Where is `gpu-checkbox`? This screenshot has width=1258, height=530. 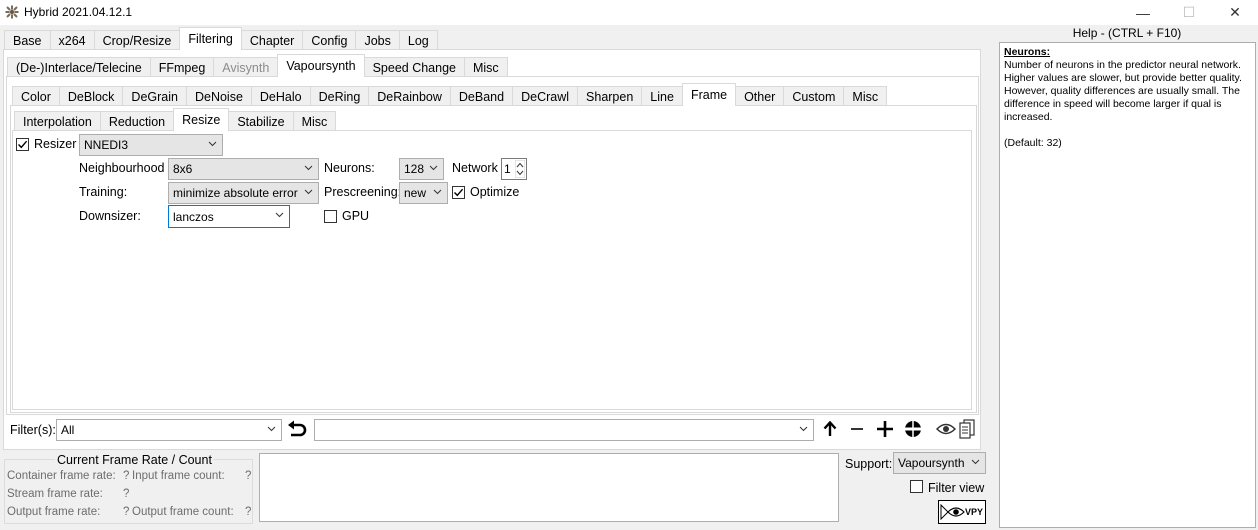
gpu-checkbox is located at coordinates (330, 216).